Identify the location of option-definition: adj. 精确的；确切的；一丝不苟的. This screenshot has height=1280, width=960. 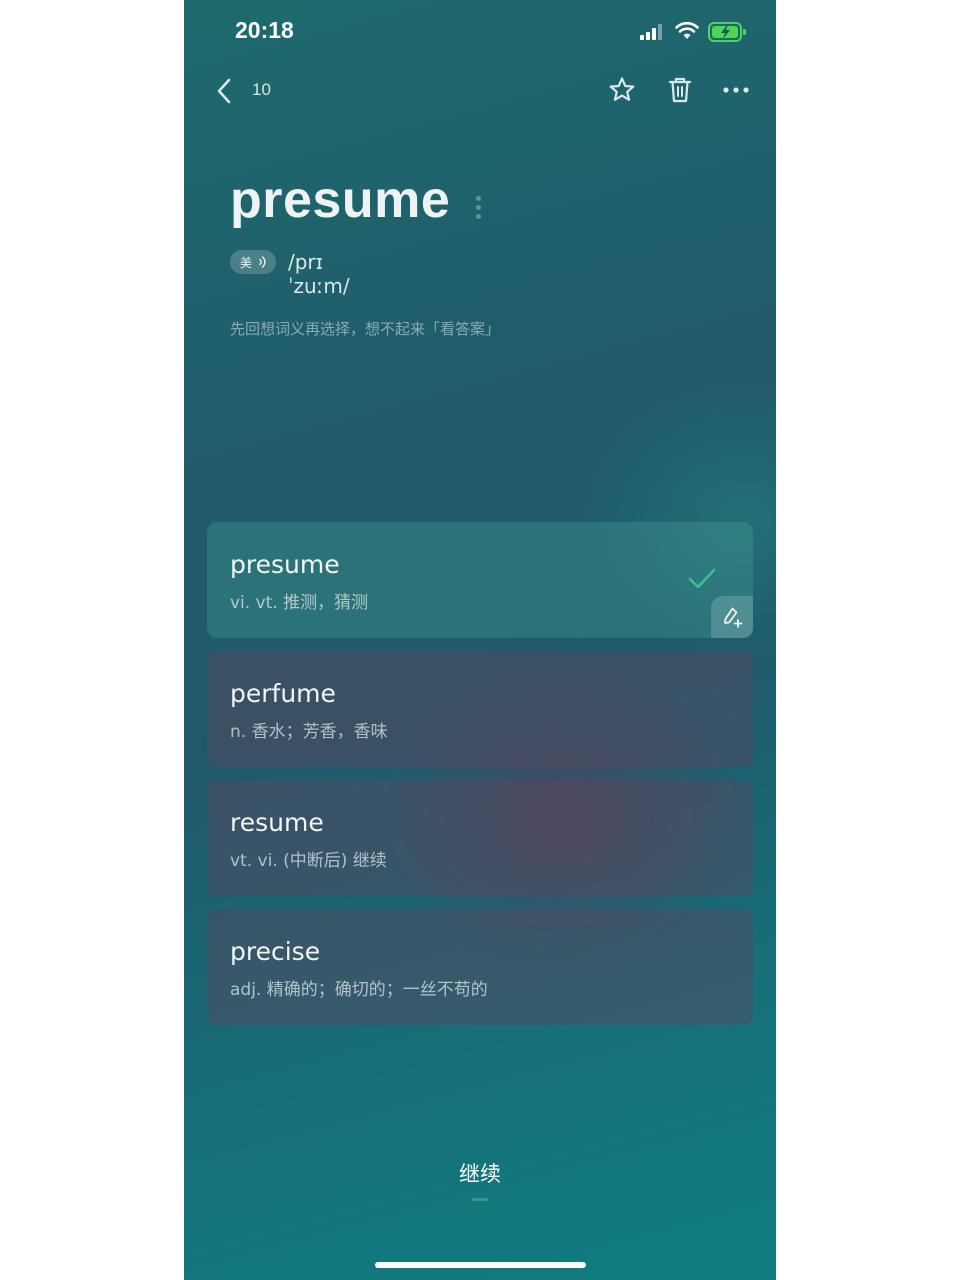
(359, 990).